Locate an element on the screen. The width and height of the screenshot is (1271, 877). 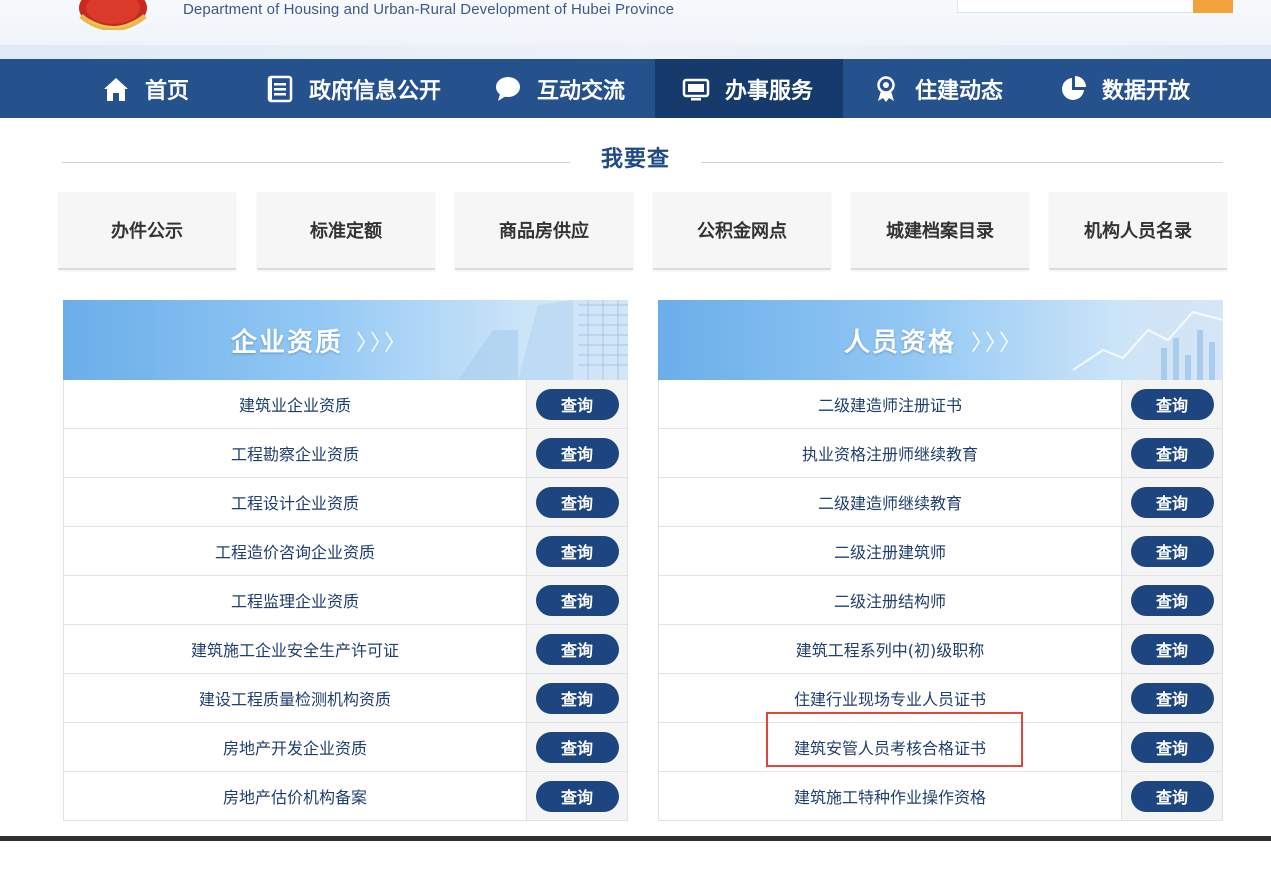
item-label: 建筑工程系列中(初)级职称 is located at coordinates (890, 649).